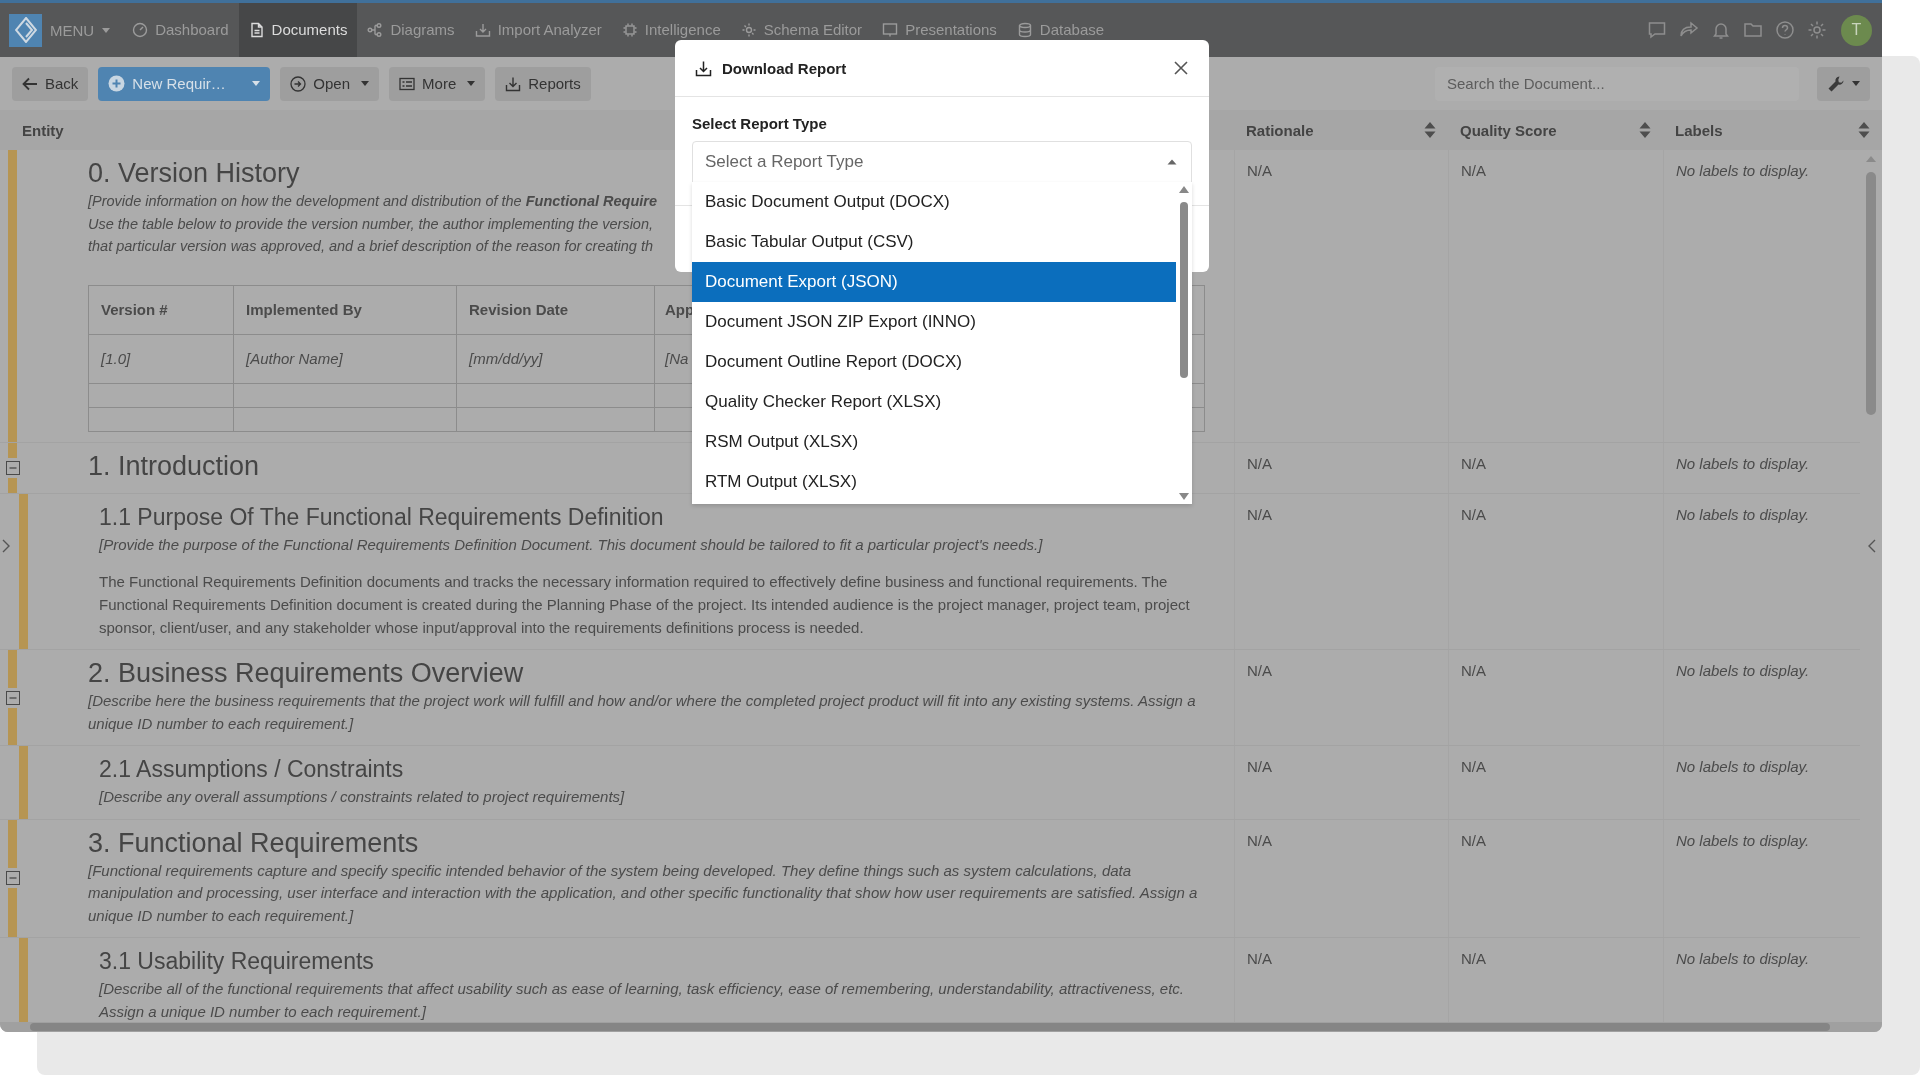 This screenshot has height=1077, width=1920. Describe the element at coordinates (1060, 30) in the screenshot. I see `nav-tab: Database` at that location.